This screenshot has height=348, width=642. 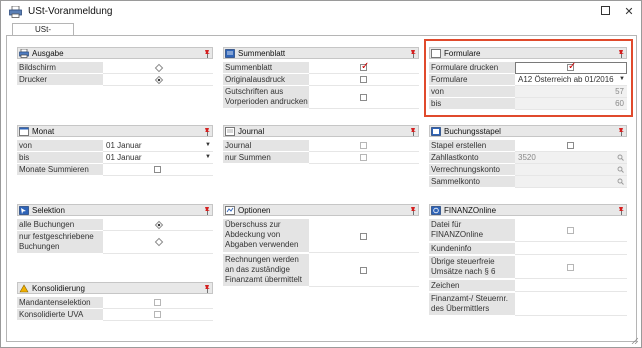 What do you see at coordinates (321, 53) in the screenshot?
I see `group-header-summenblatt: Summenblatt` at bounding box center [321, 53].